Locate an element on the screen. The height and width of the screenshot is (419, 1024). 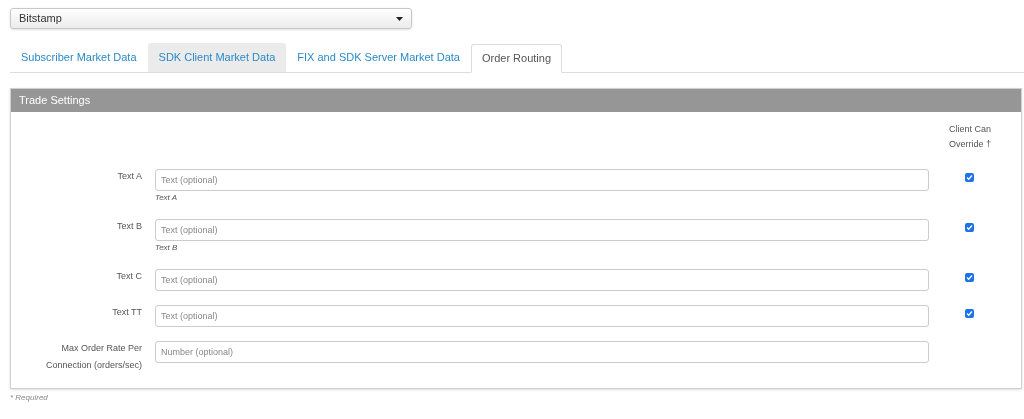
panel-title: Trade Settings is located at coordinates (516, 100).